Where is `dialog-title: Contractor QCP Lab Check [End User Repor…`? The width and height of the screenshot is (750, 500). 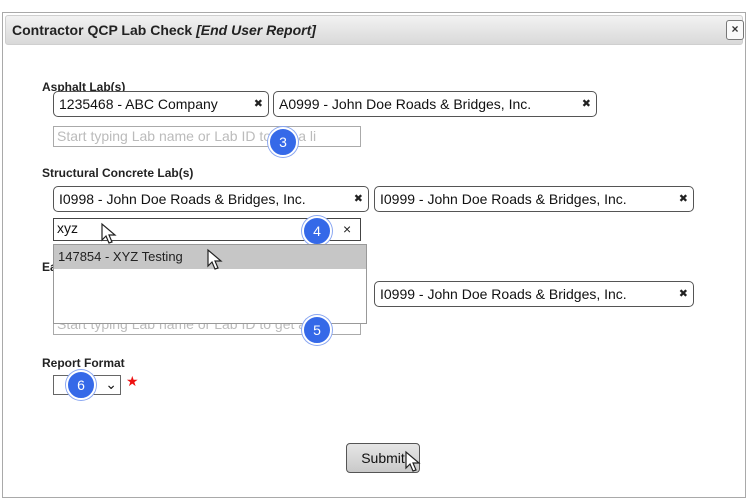
dialog-title: Contractor QCP Lab Check [End User Repor… is located at coordinates (164, 30).